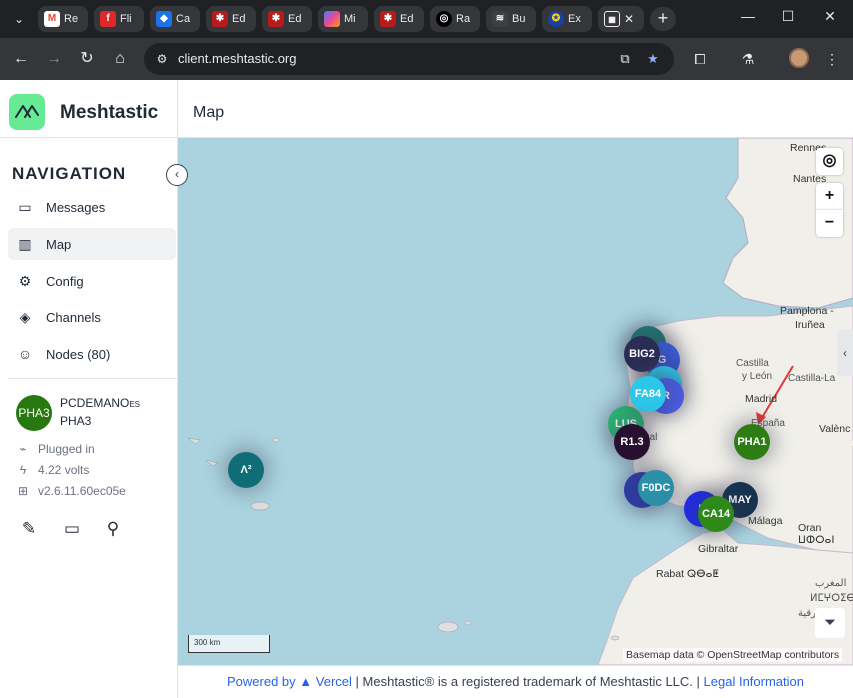 This screenshot has width=853, height=698. I want to click on home-icon: ⌂, so click(120, 59).